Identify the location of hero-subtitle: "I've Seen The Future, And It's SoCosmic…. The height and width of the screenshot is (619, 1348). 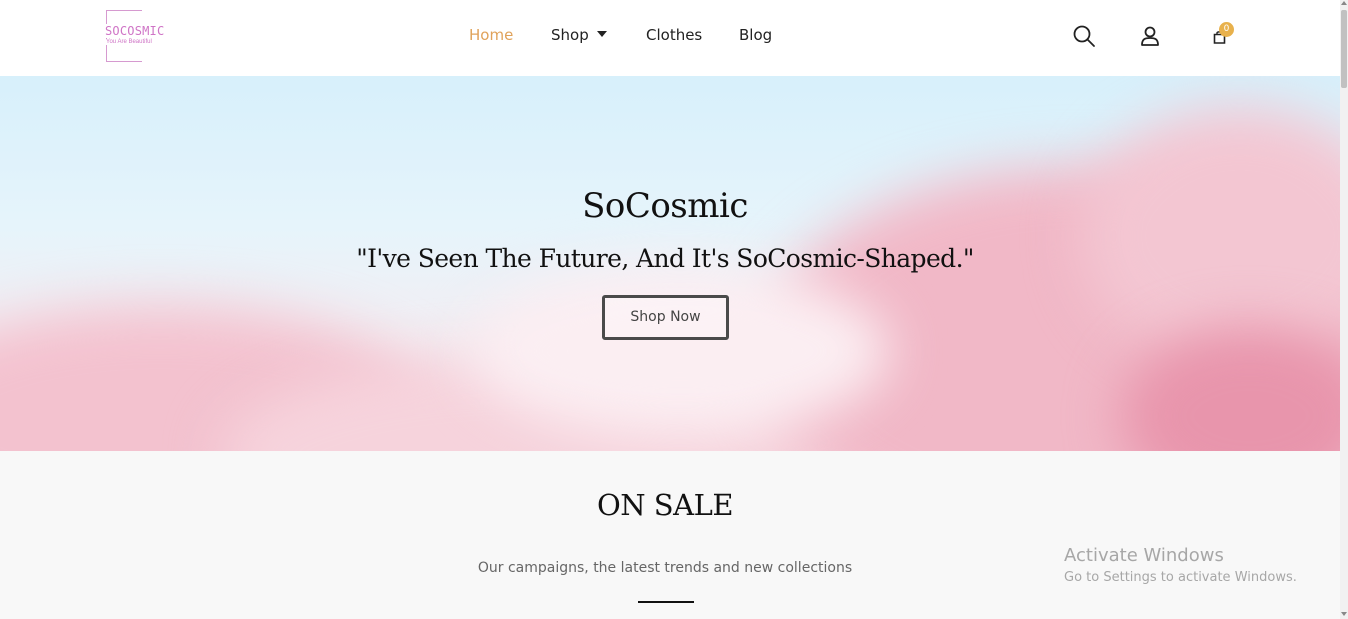
(665, 258).